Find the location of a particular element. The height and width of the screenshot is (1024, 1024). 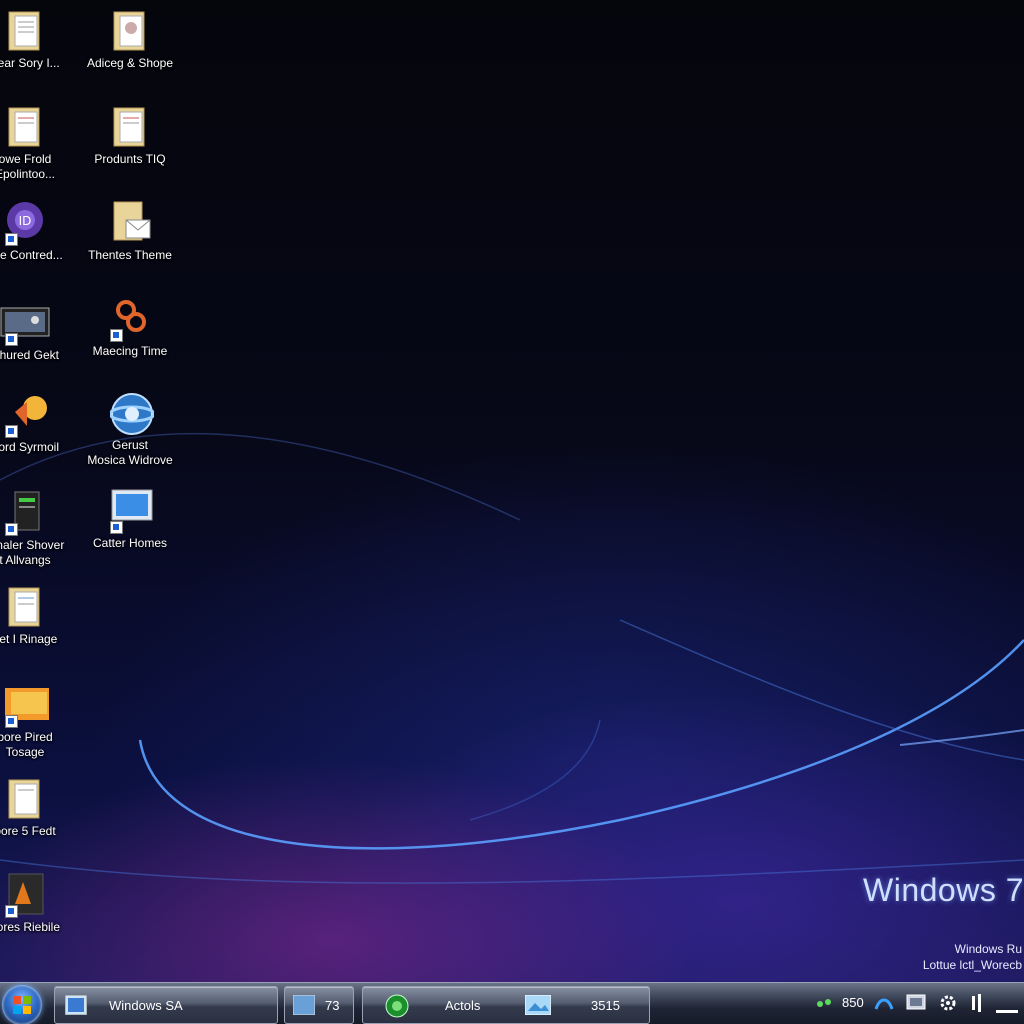

desktop-icon-label: Produnts TIQ is located at coordinates (130, 159).